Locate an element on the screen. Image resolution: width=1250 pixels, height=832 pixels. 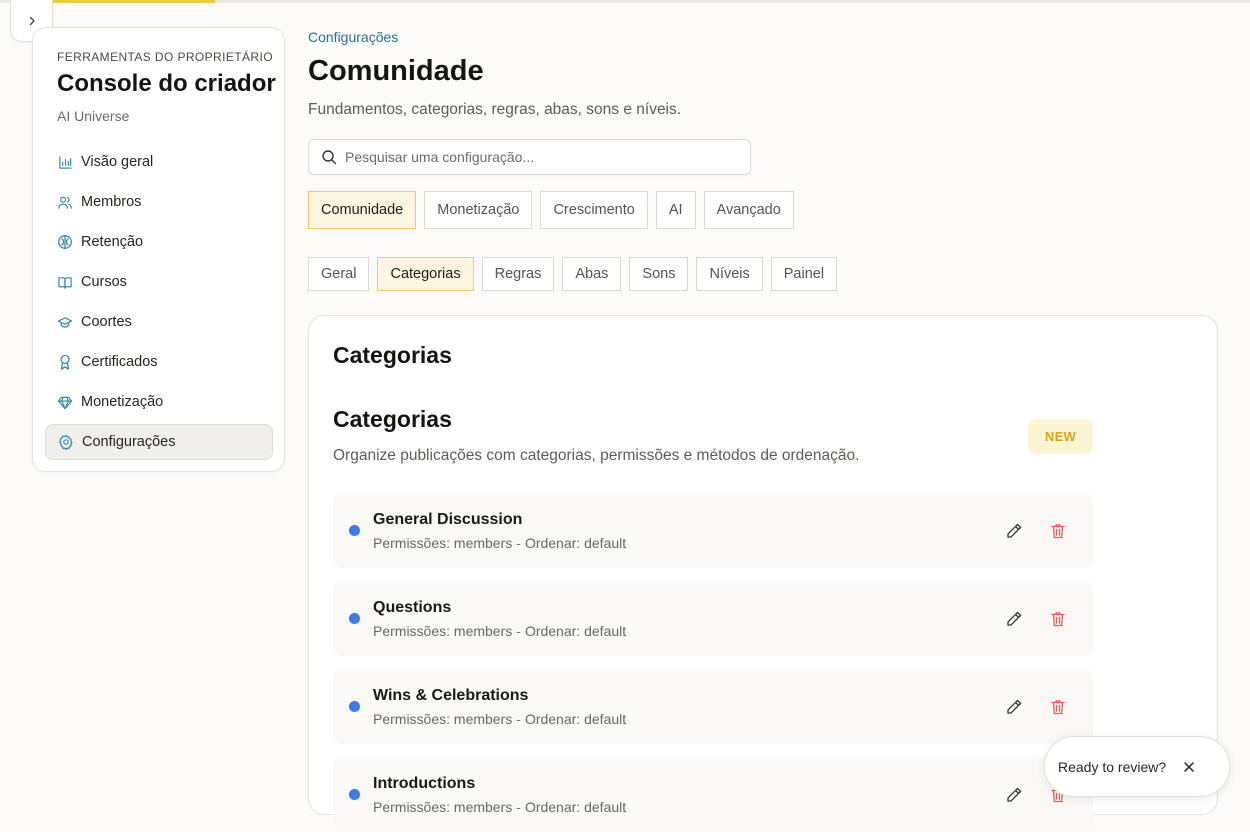
subtab-geral: Geral is located at coordinates (339, 274).